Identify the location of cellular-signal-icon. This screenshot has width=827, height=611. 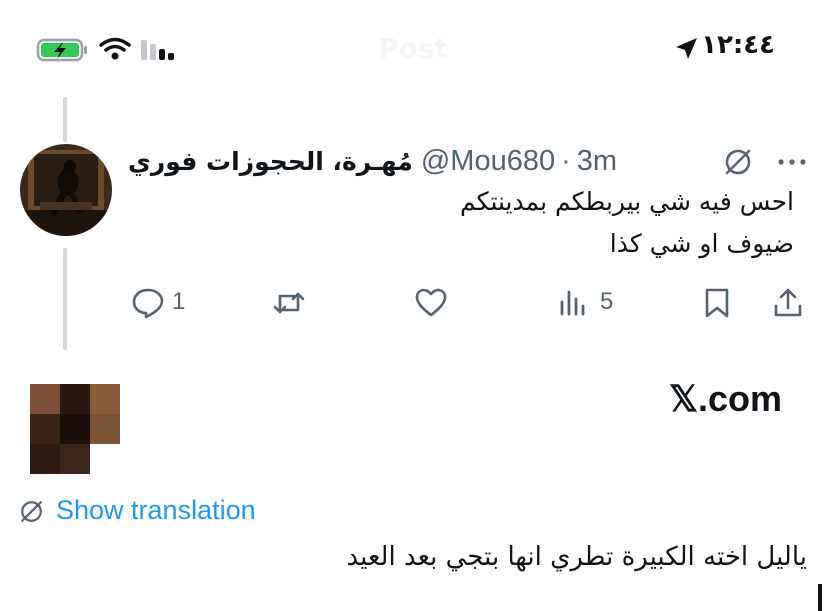
(159, 49).